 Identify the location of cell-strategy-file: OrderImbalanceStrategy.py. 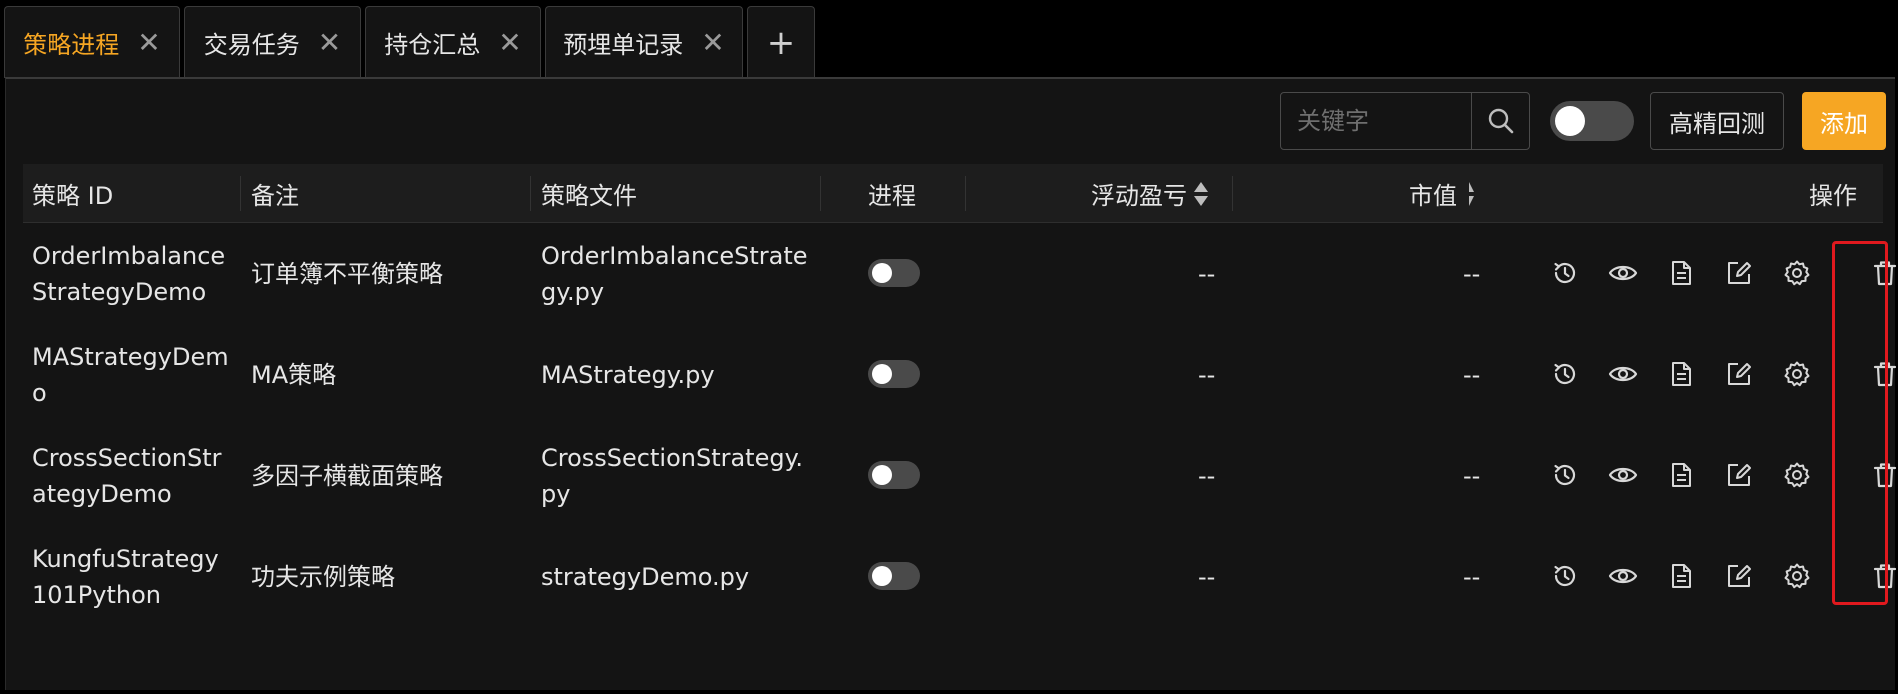
(674, 273).